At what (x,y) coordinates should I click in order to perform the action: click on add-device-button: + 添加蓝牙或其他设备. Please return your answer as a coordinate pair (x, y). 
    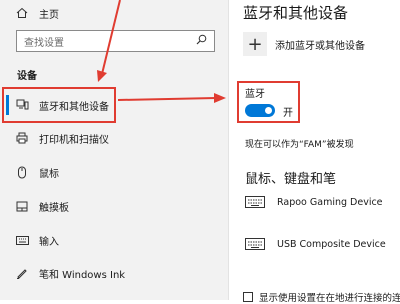
    Looking at the image, I should click on (304, 44).